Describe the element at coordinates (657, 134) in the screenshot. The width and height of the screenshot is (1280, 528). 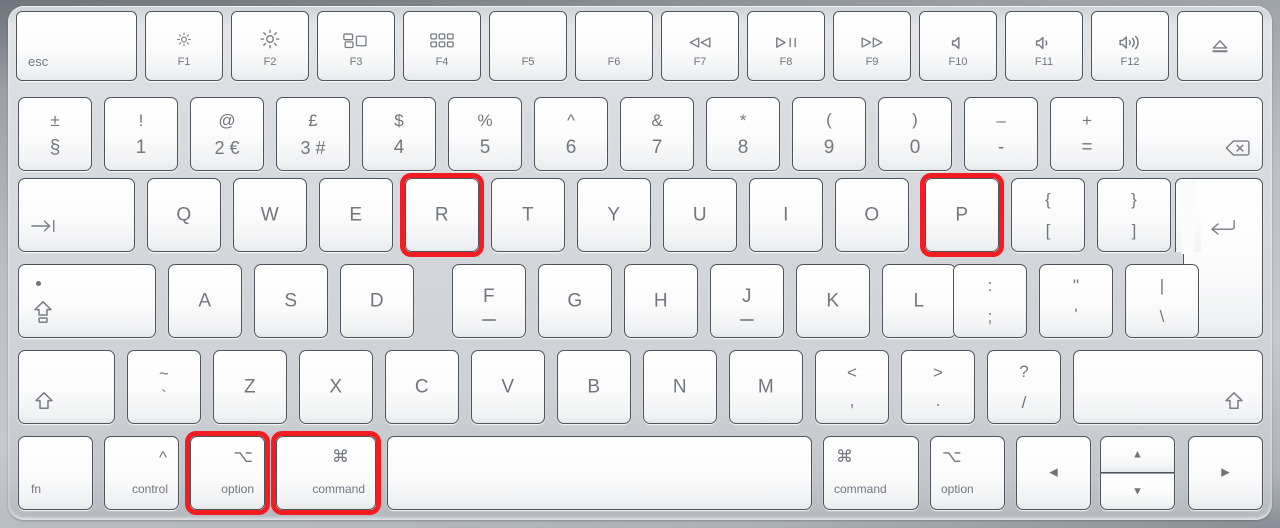
I see `key-7: & 7` at that location.